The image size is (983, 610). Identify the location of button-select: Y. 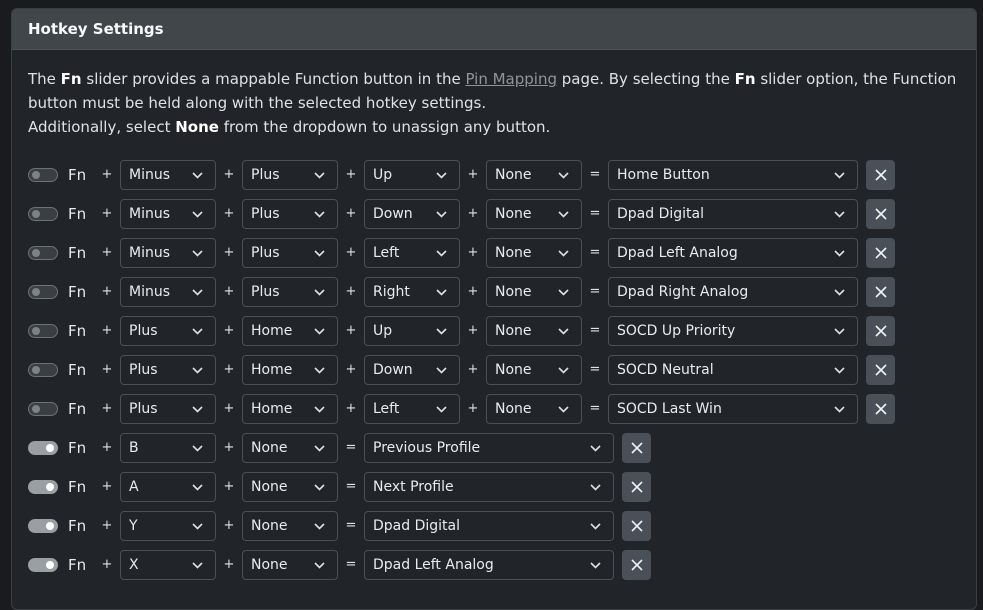
(168, 525).